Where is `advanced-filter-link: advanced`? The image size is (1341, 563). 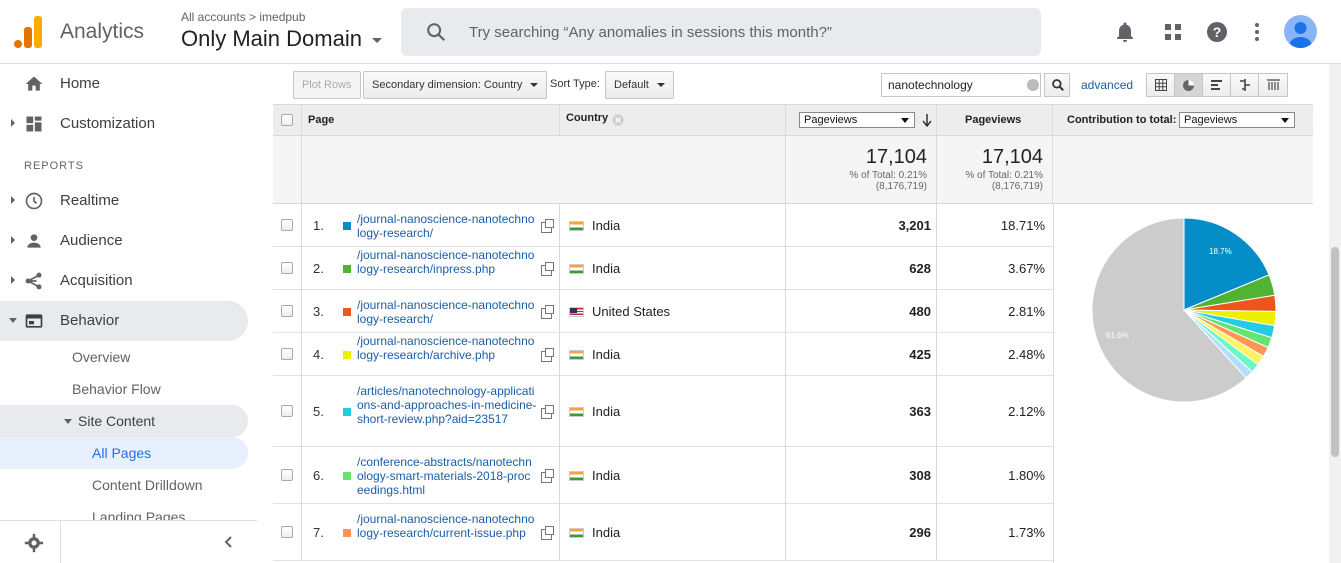 advanced-filter-link: advanced is located at coordinates (1107, 85).